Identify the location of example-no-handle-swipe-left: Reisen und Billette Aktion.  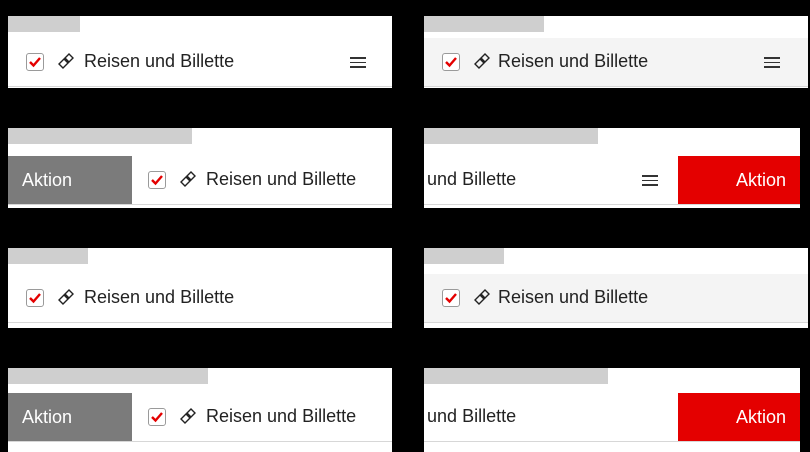
(612, 410).